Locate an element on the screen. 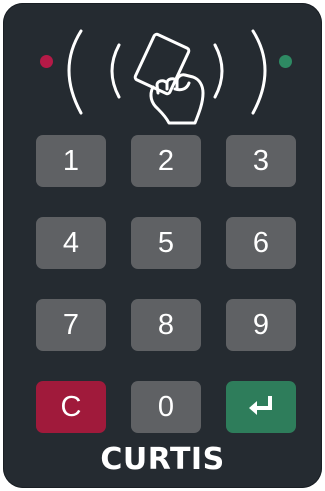  key-6: 6 is located at coordinates (261, 243).